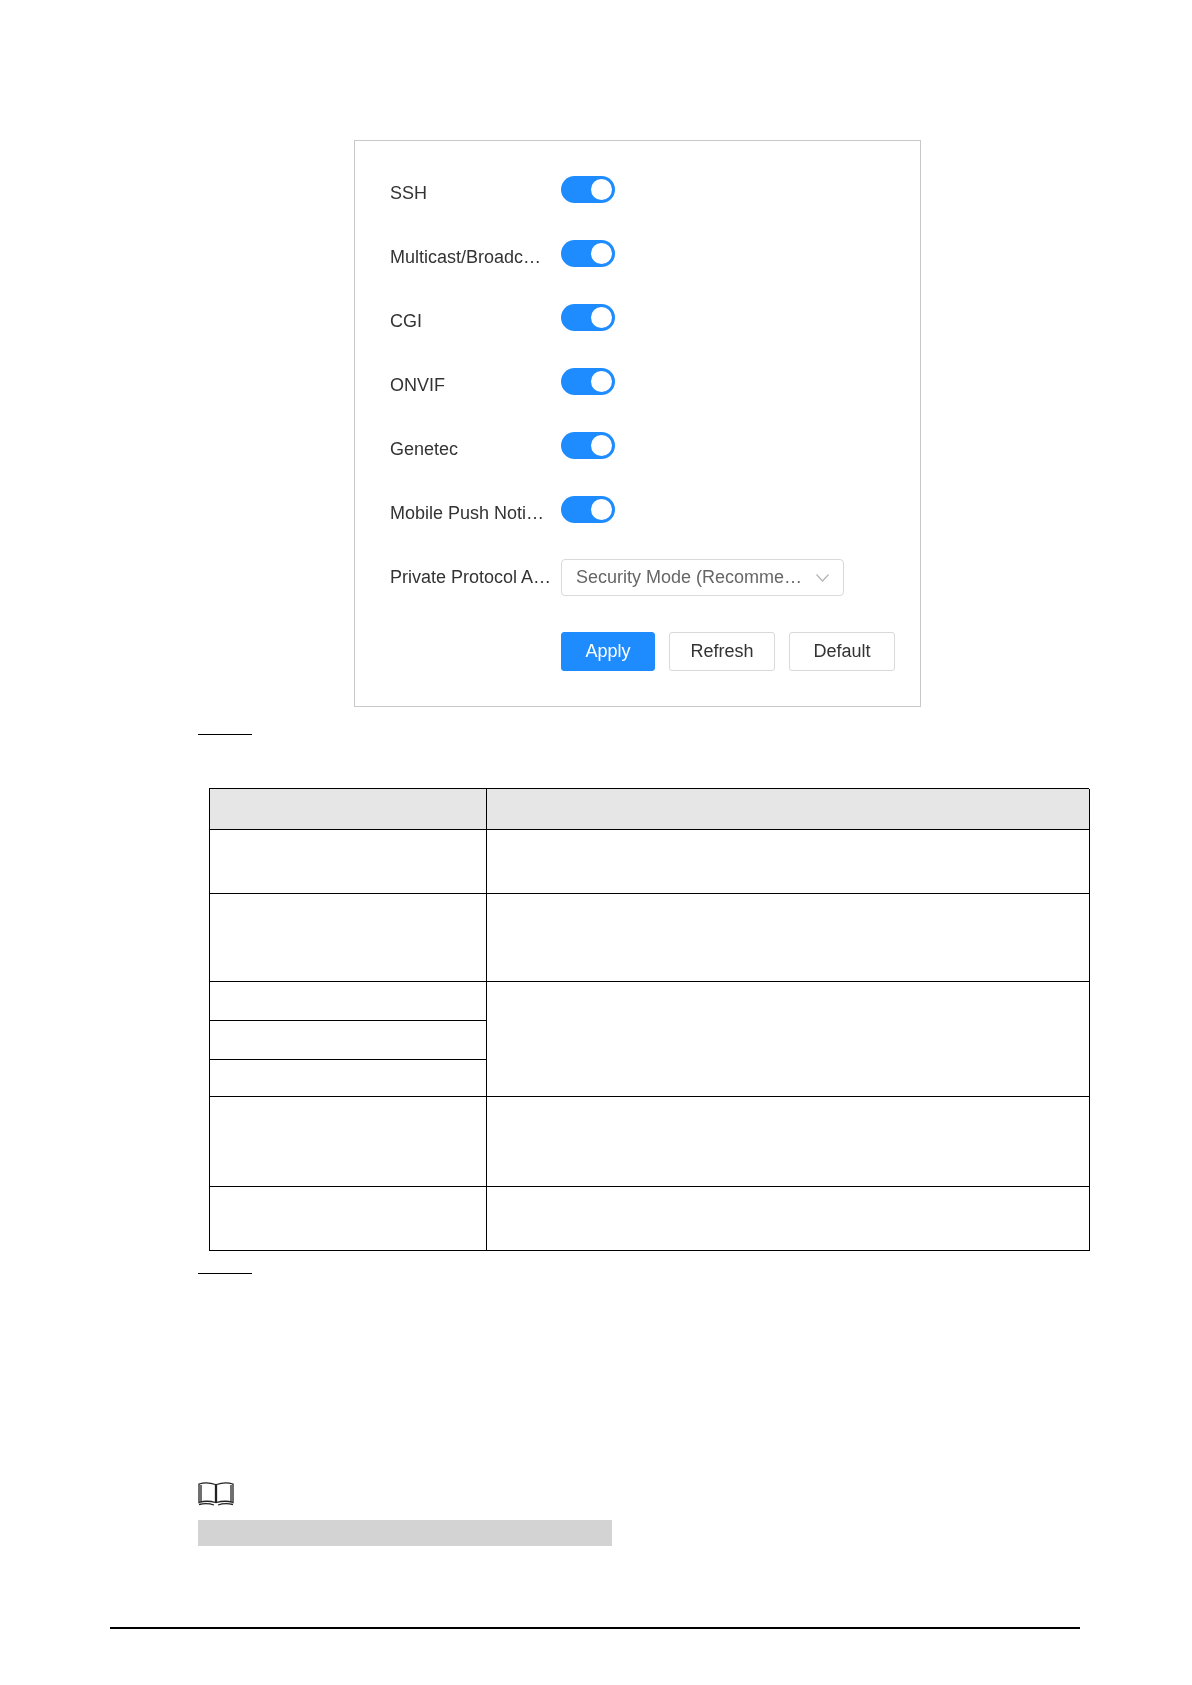 The image size is (1192, 1685). I want to click on setting-label: CGI, so click(406, 321).